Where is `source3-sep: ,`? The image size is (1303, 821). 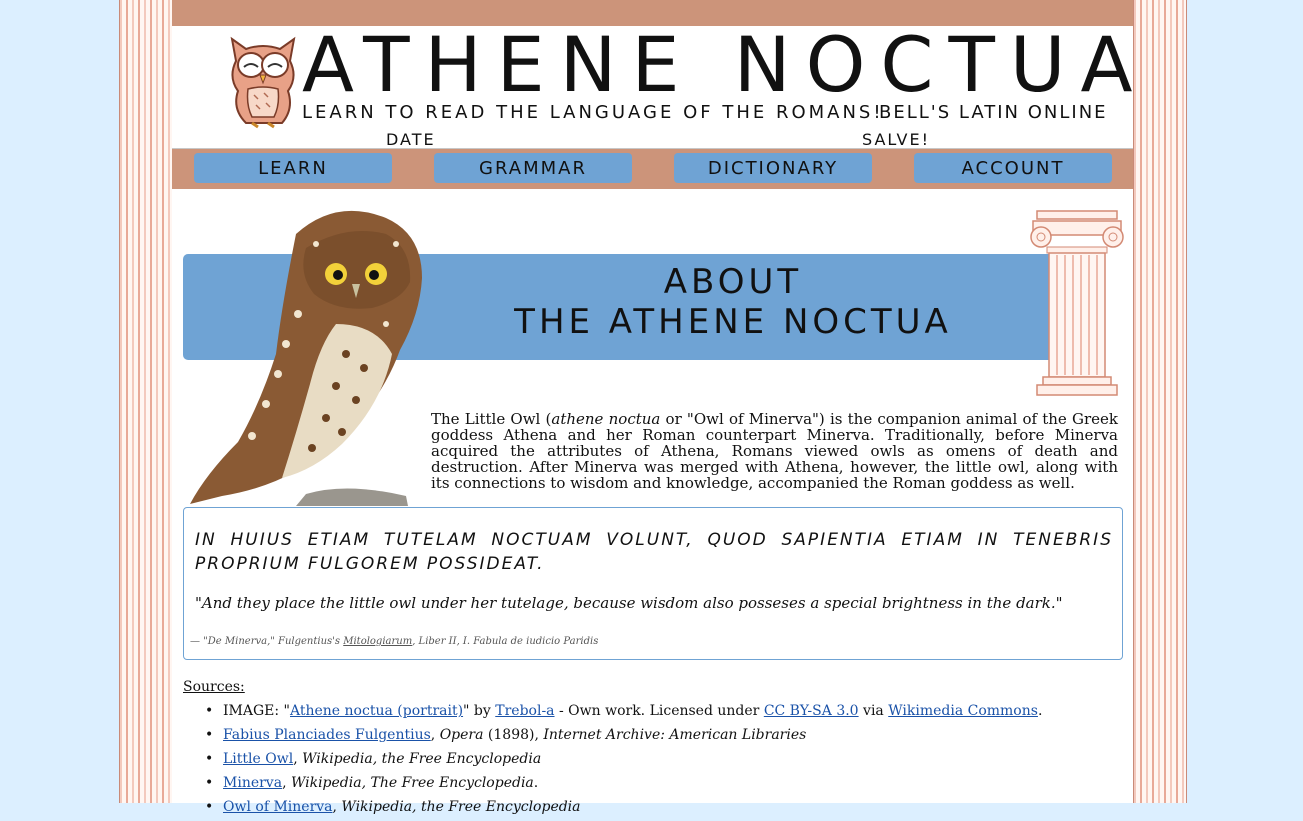 source3-sep: , is located at coordinates (298, 759).